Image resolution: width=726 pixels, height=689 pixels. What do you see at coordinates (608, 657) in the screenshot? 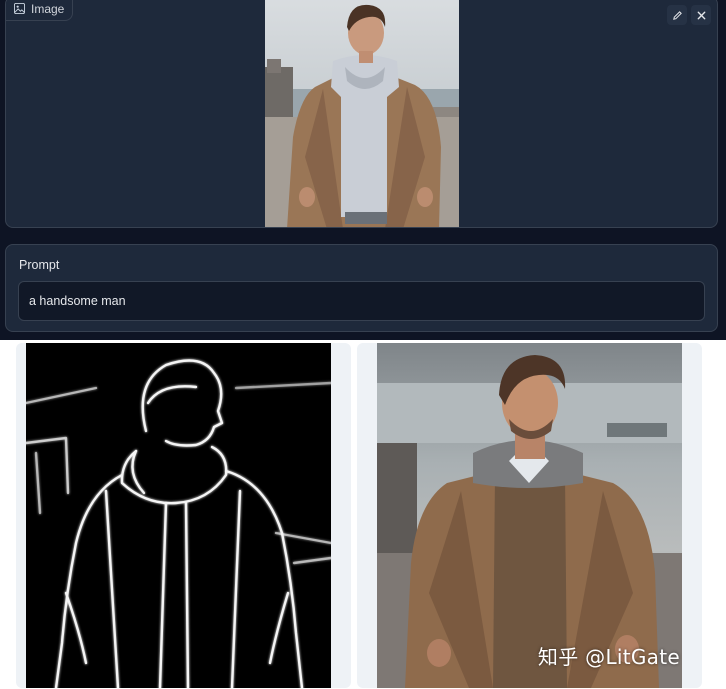
I see `watermark-text: 知乎 @LitGate` at bounding box center [608, 657].